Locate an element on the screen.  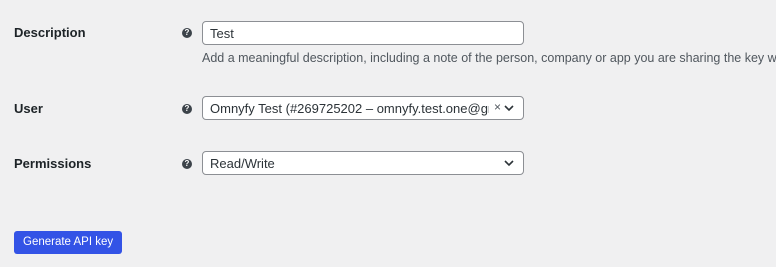
user-label: User is located at coordinates (28, 108).